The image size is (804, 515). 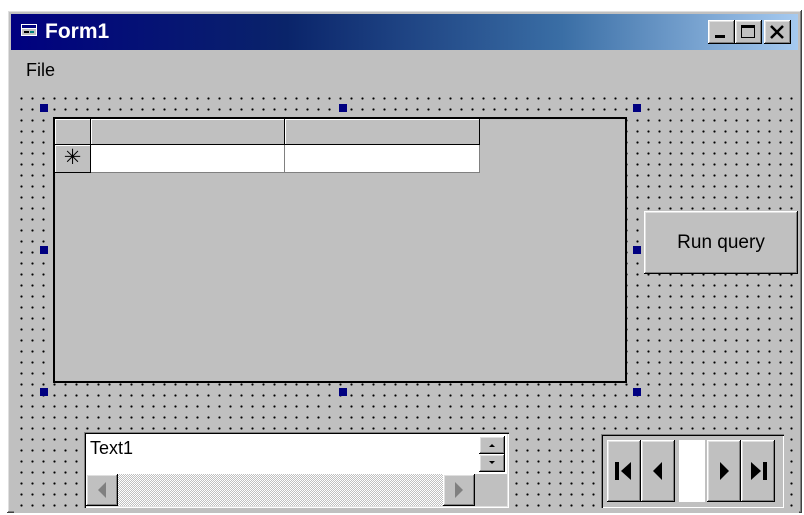 What do you see at coordinates (77, 31) in the screenshot?
I see `window-title: Form1` at bounding box center [77, 31].